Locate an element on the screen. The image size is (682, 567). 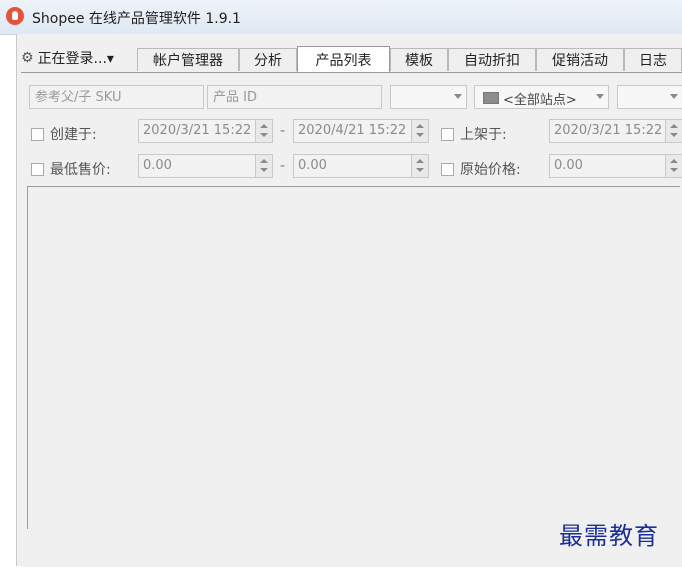
listed-label: 上架于: is located at coordinates (483, 135).